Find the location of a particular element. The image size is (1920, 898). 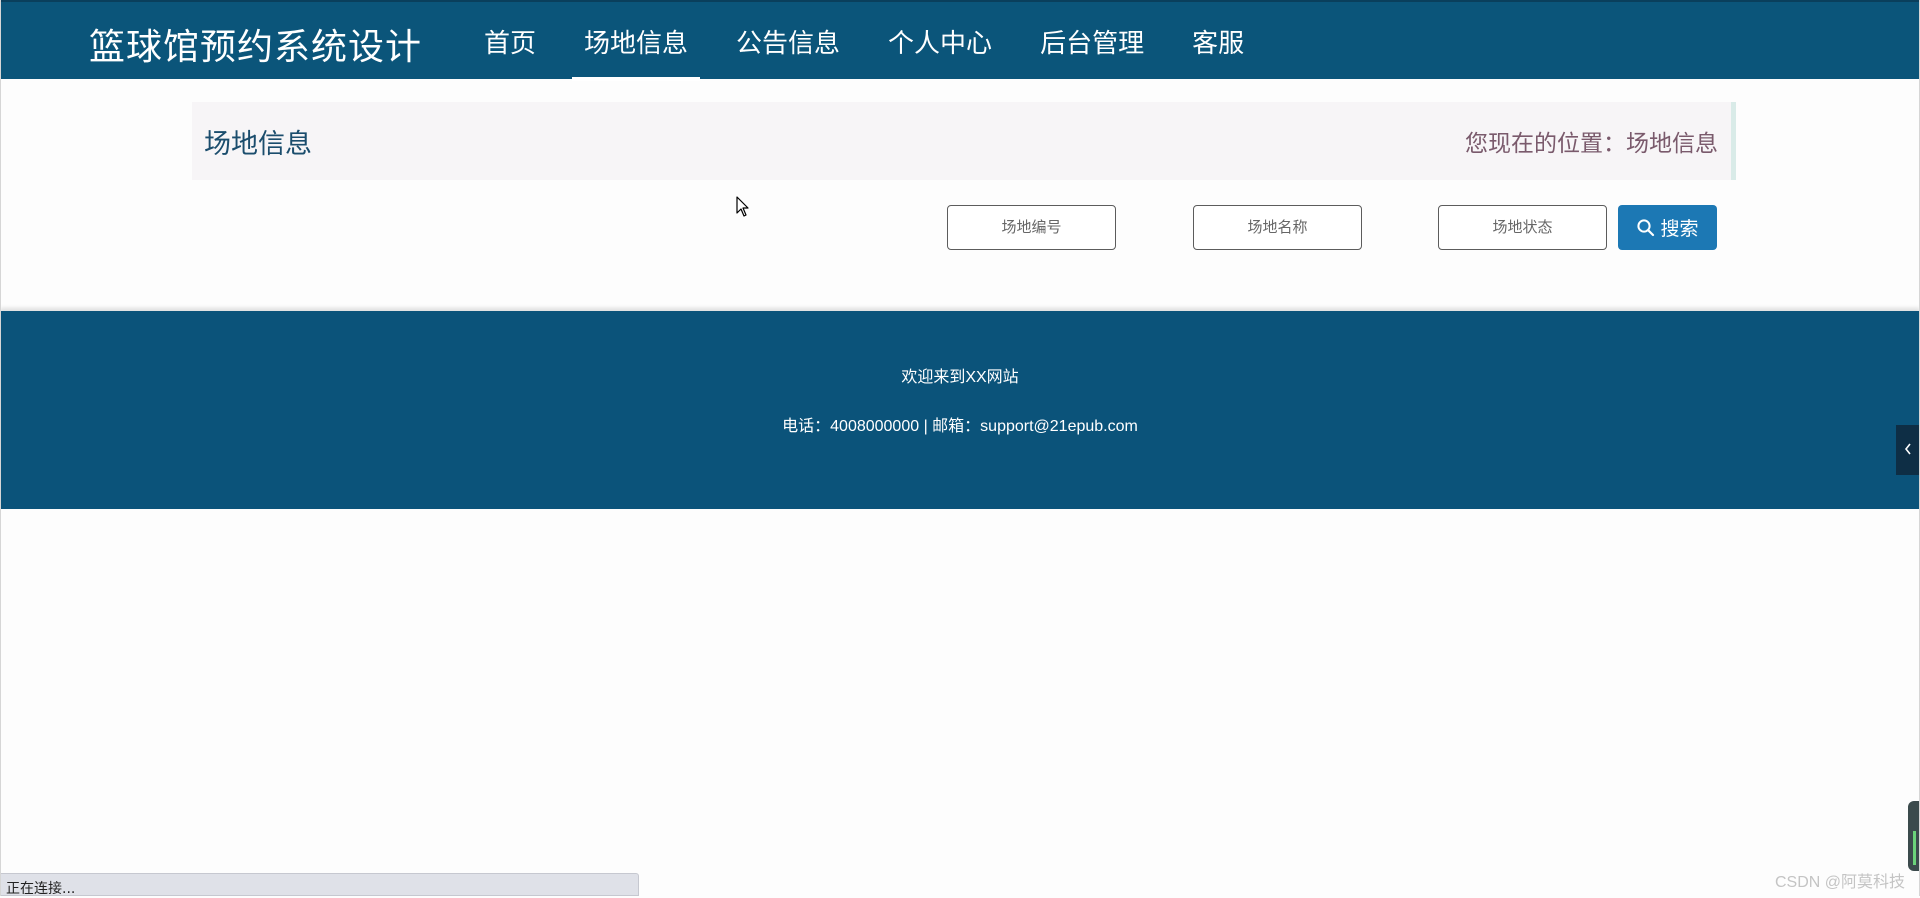

search-button: 搜索 is located at coordinates (1667, 227).